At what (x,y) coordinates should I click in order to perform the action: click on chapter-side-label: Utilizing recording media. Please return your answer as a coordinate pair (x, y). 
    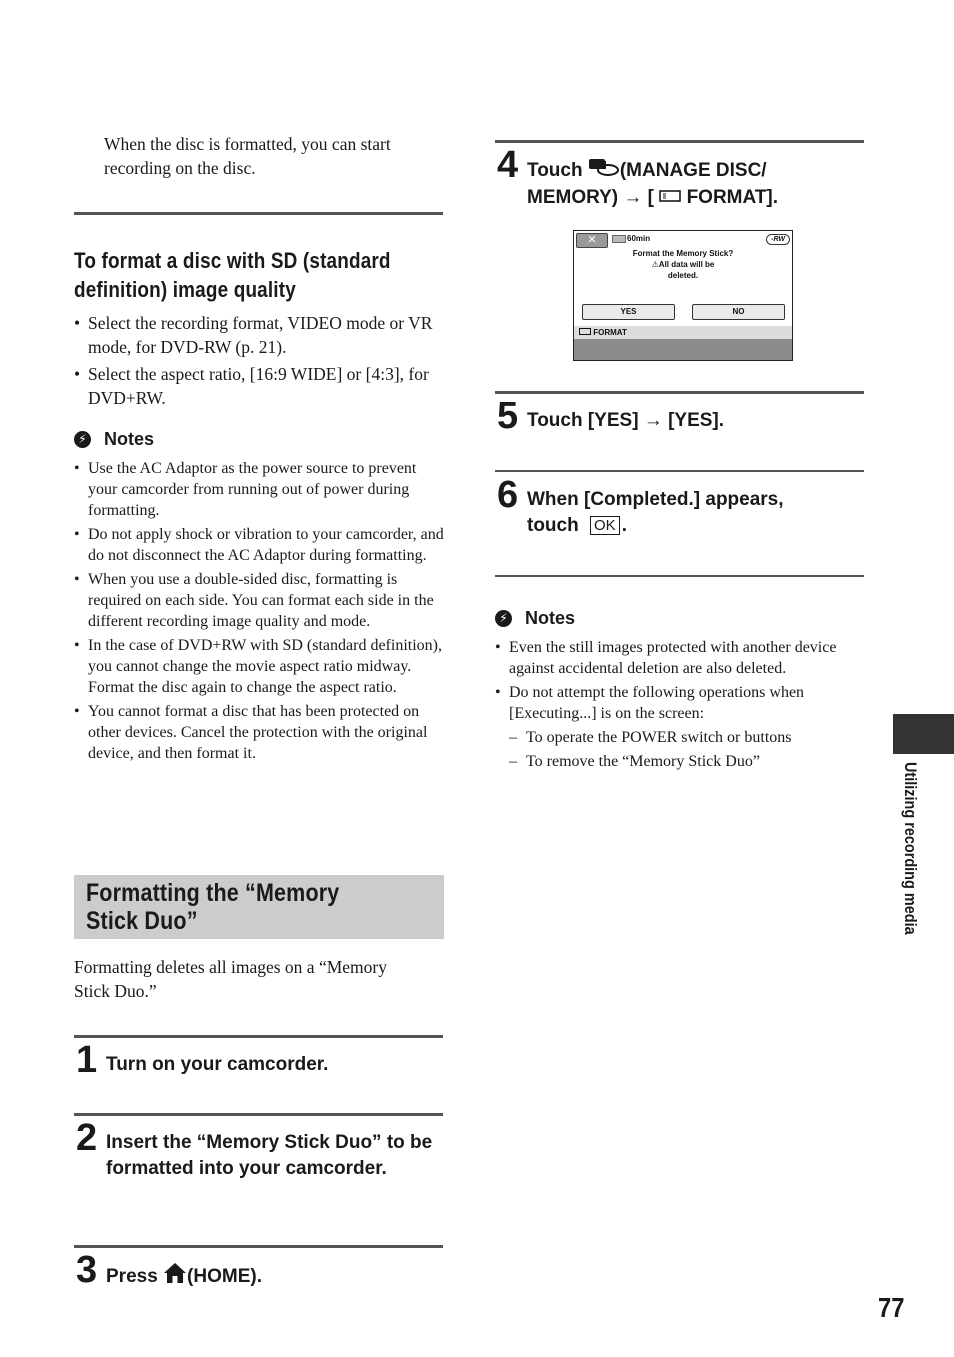
    Looking at the image, I should click on (908, 872).